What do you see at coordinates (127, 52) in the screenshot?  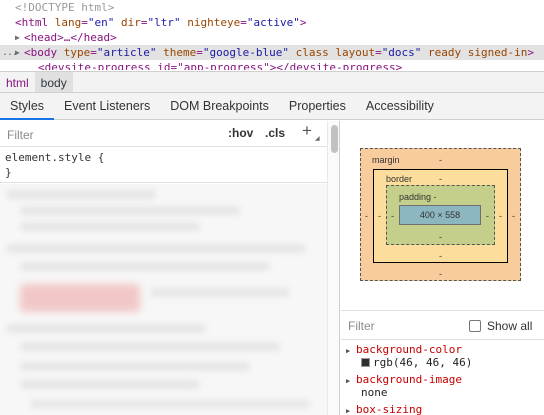 I see `attribute-value: "article"` at bounding box center [127, 52].